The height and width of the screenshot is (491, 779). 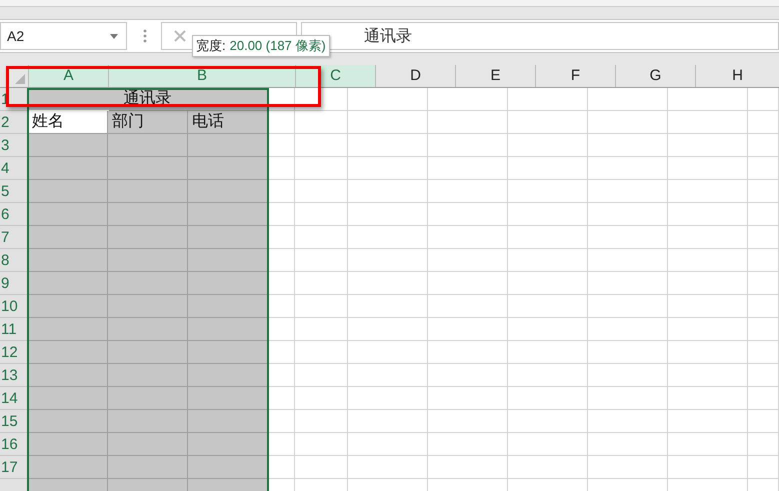 What do you see at coordinates (14, 145) in the screenshot?
I see `row-header: 3` at bounding box center [14, 145].